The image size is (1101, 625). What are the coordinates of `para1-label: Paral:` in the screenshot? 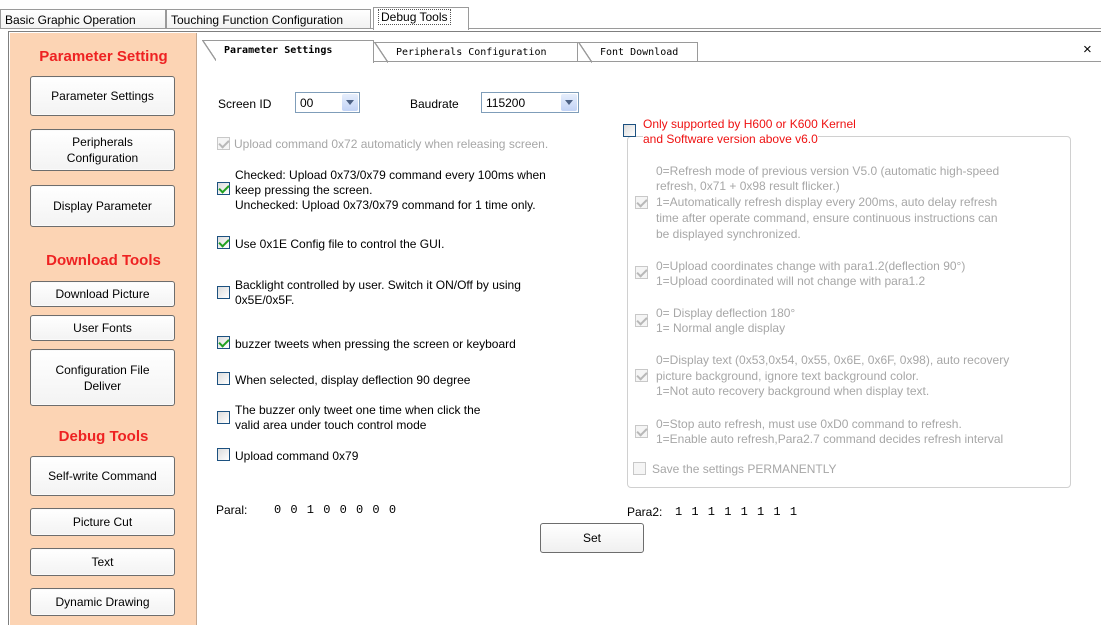 It's located at (232, 510).